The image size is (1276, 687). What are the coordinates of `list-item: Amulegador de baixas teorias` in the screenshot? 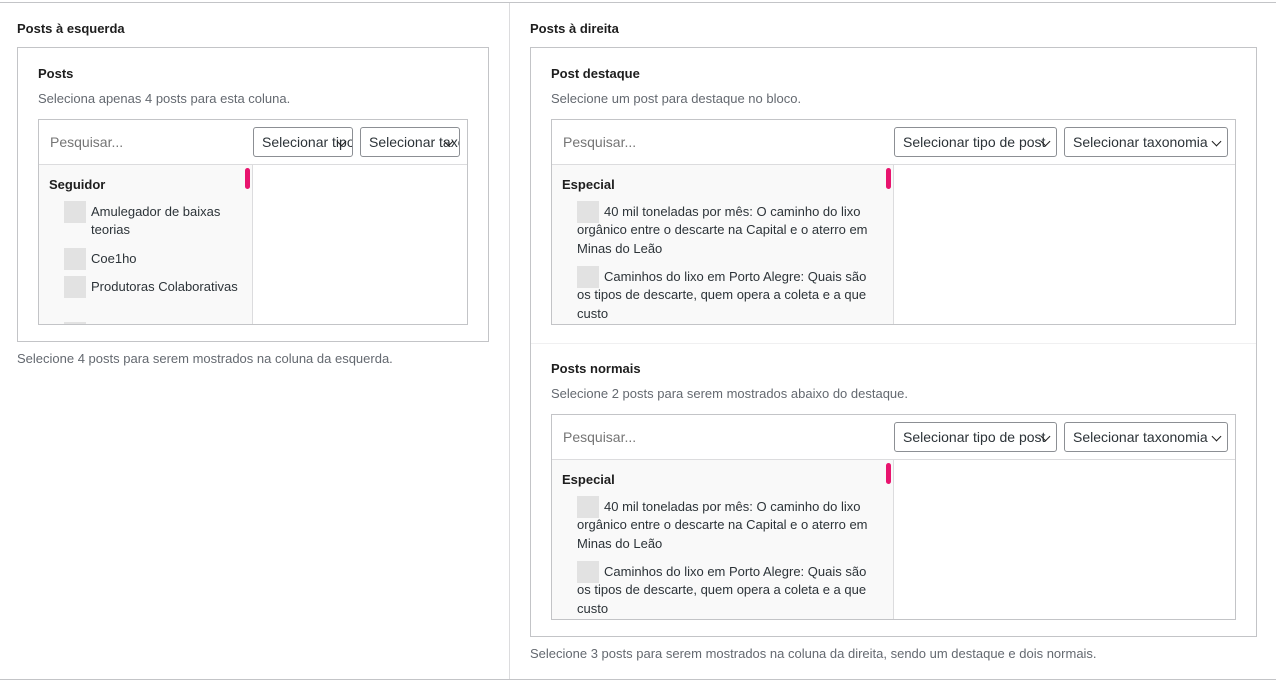 It's located at (166, 221).